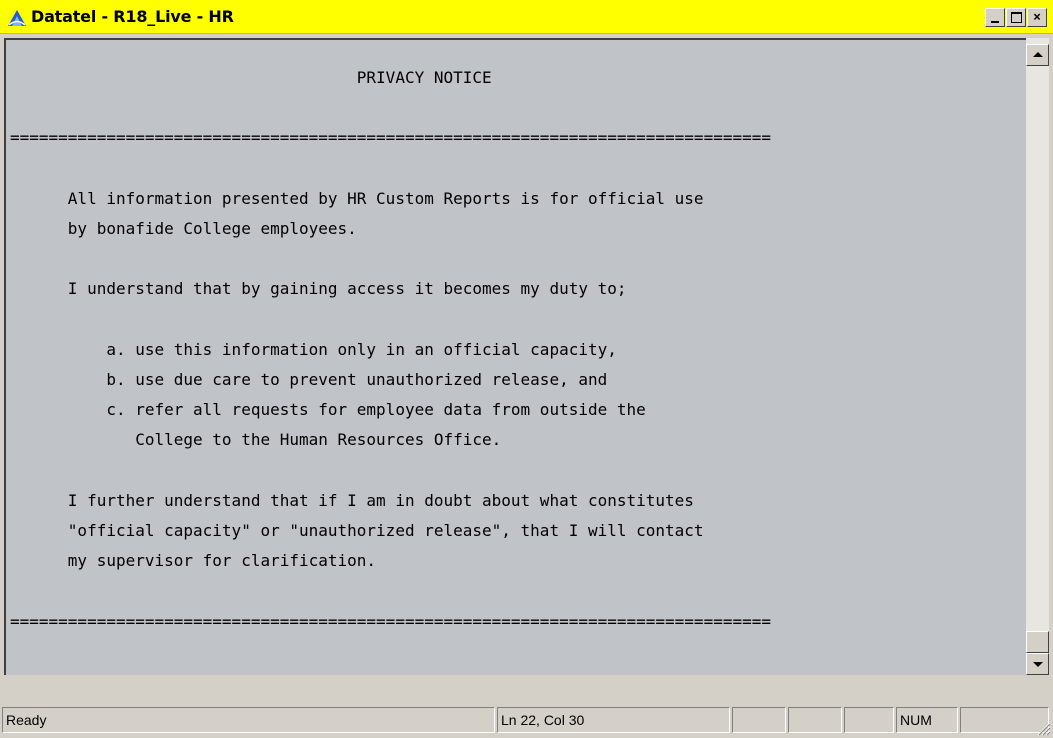 The width and height of the screenshot is (1053, 738). I want to click on maximize-icon, so click(1016, 17).